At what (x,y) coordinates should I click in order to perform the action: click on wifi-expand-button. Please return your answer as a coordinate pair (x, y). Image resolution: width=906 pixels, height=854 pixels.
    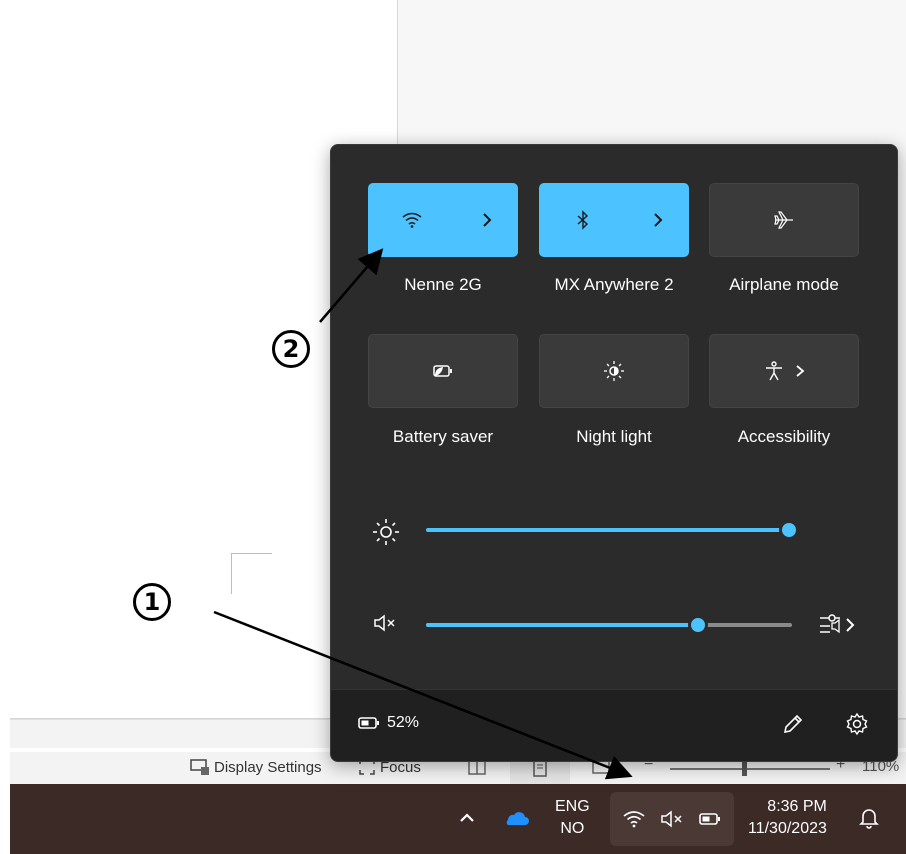
    Looking at the image, I should click on (487, 220).